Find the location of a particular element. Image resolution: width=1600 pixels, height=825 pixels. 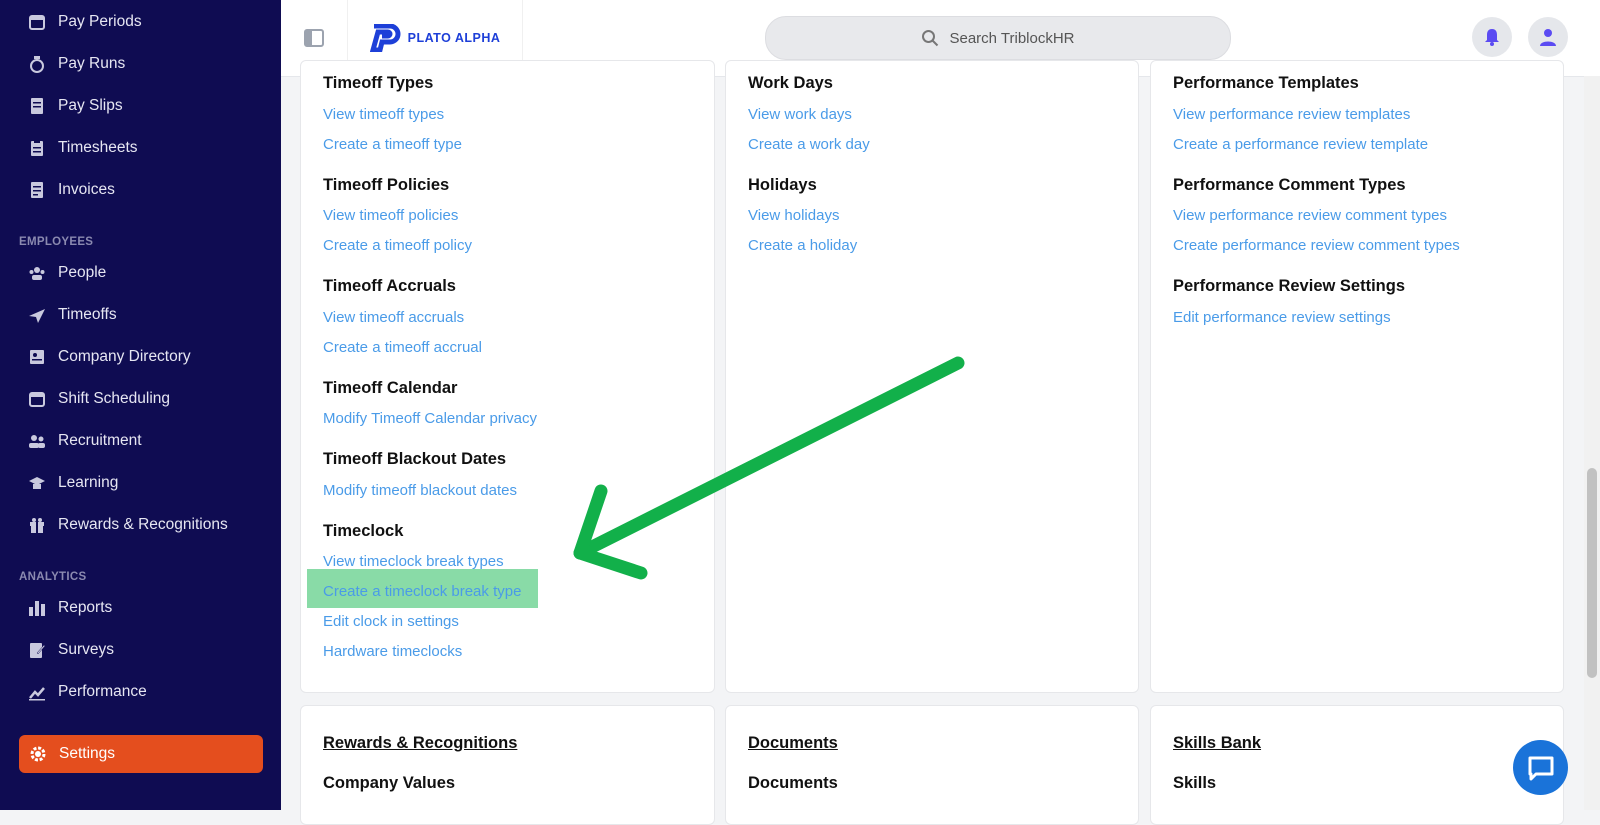

annotation-arrow is located at coordinates (769, 468).